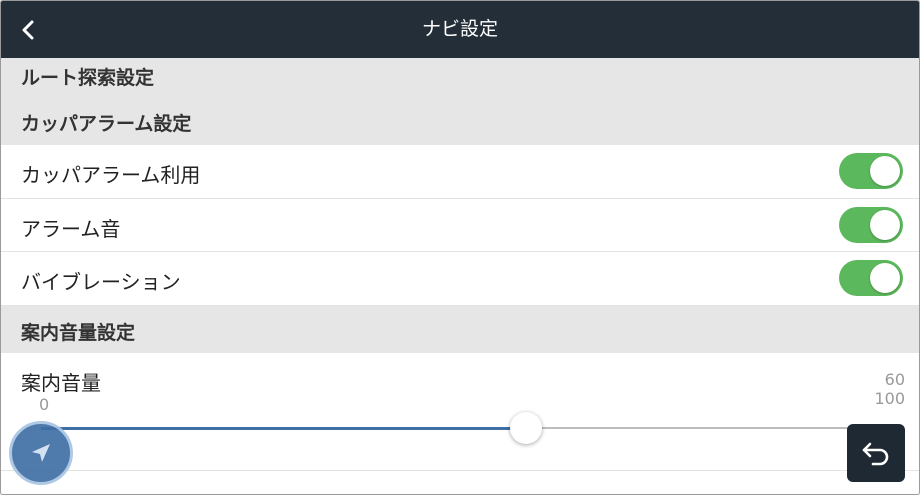  I want to click on navigation-arrow-icon, so click(41, 453).